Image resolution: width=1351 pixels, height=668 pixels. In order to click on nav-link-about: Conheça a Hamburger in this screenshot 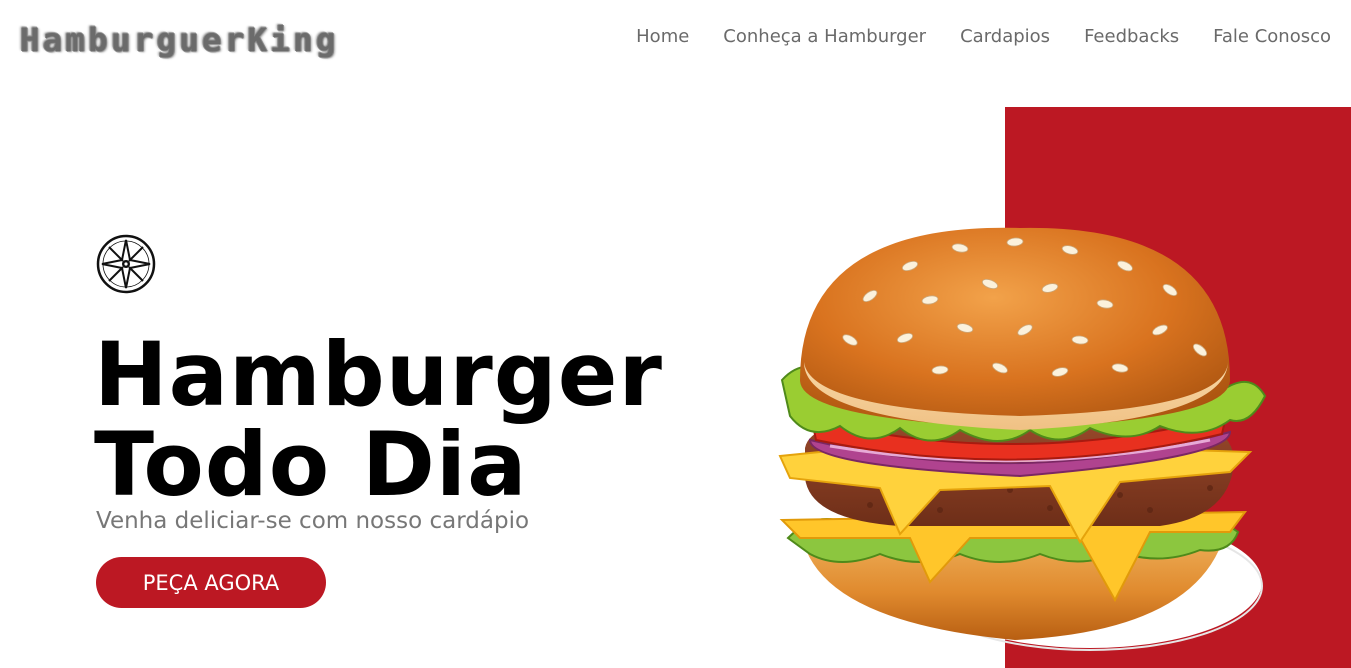, I will do `click(824, 36)`.